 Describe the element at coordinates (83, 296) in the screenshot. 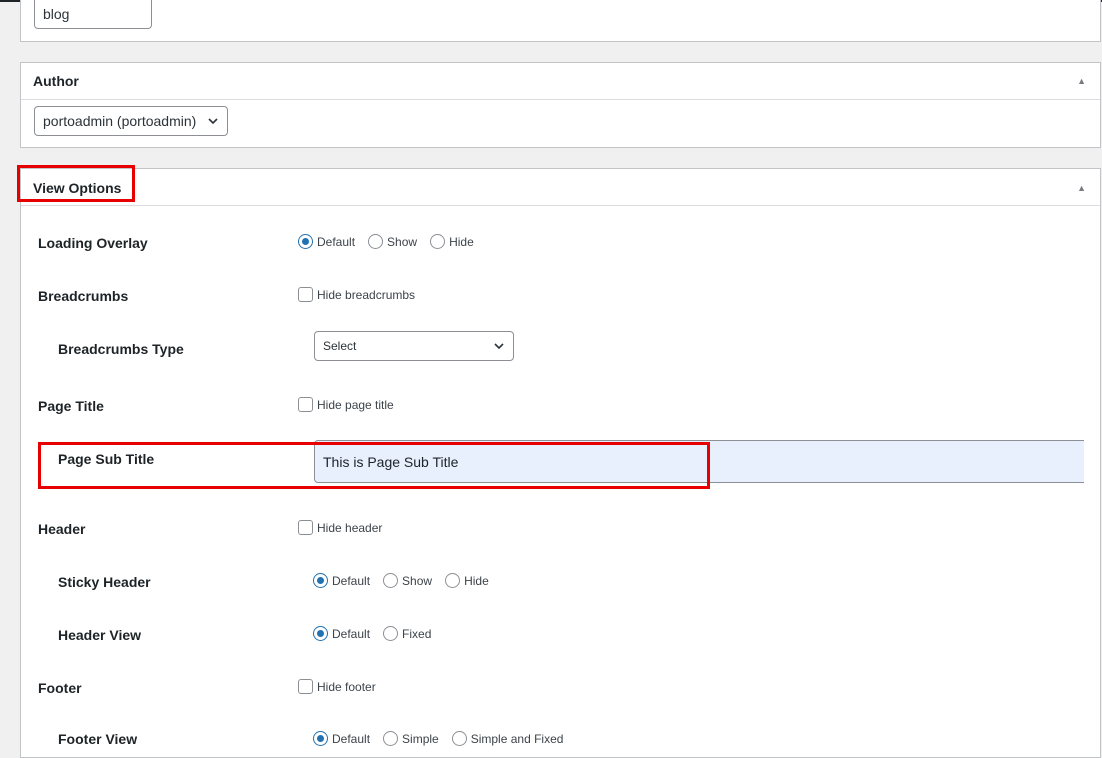

I see `breadcrumbs-label: Breadcrumbs` at that location.